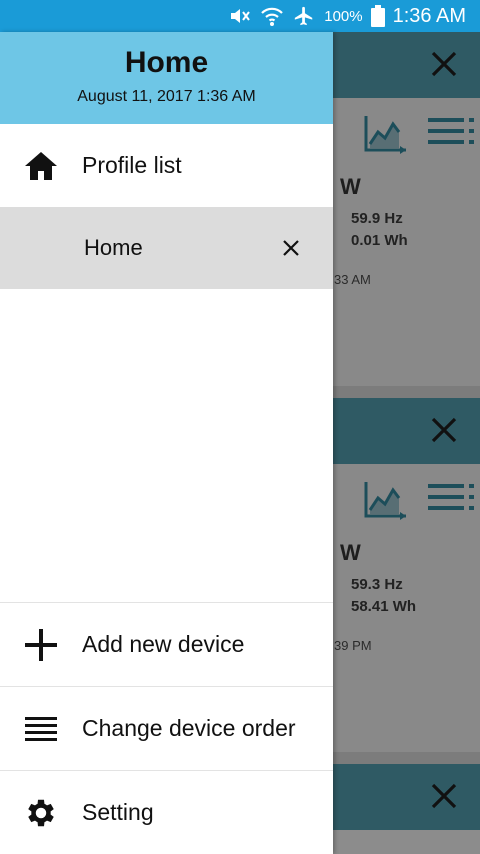  Describe the element at coordinates (353, 645) in the screenshot. I see `updated-time: 39 PM` at that location.